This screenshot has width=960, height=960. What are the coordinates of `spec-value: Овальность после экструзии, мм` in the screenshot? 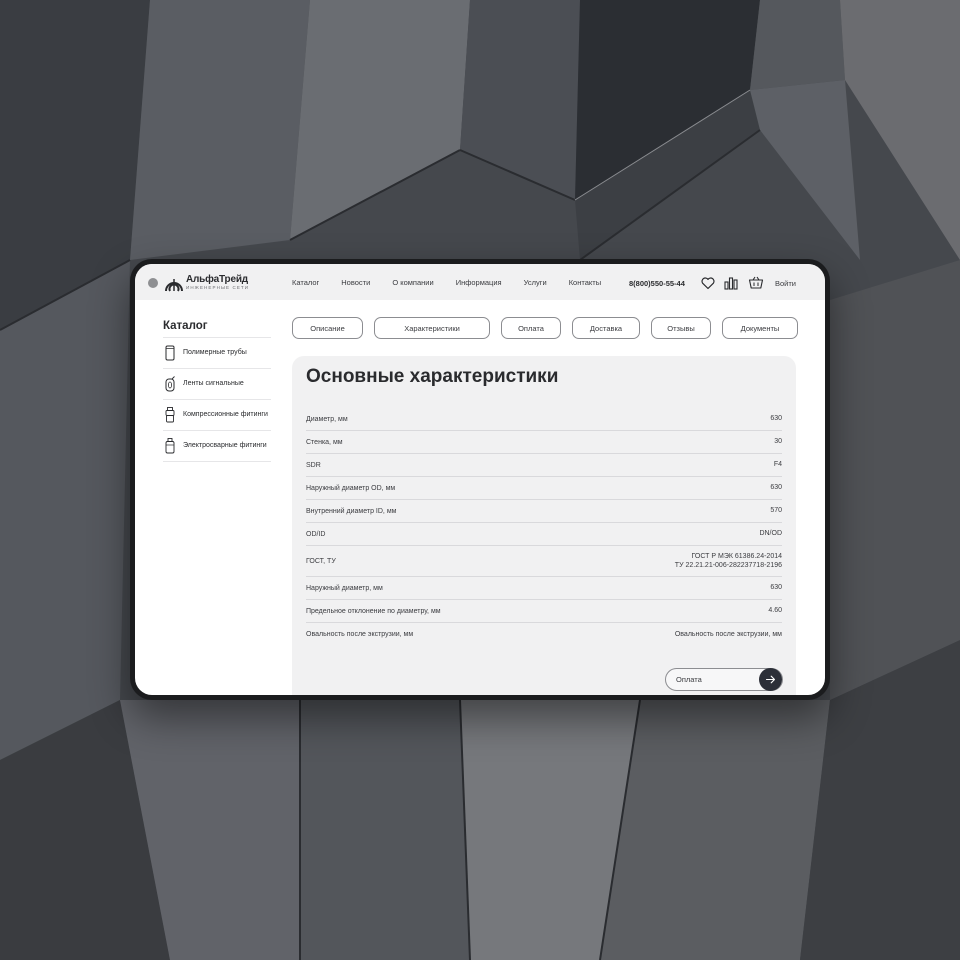 It's located at (728, 634).